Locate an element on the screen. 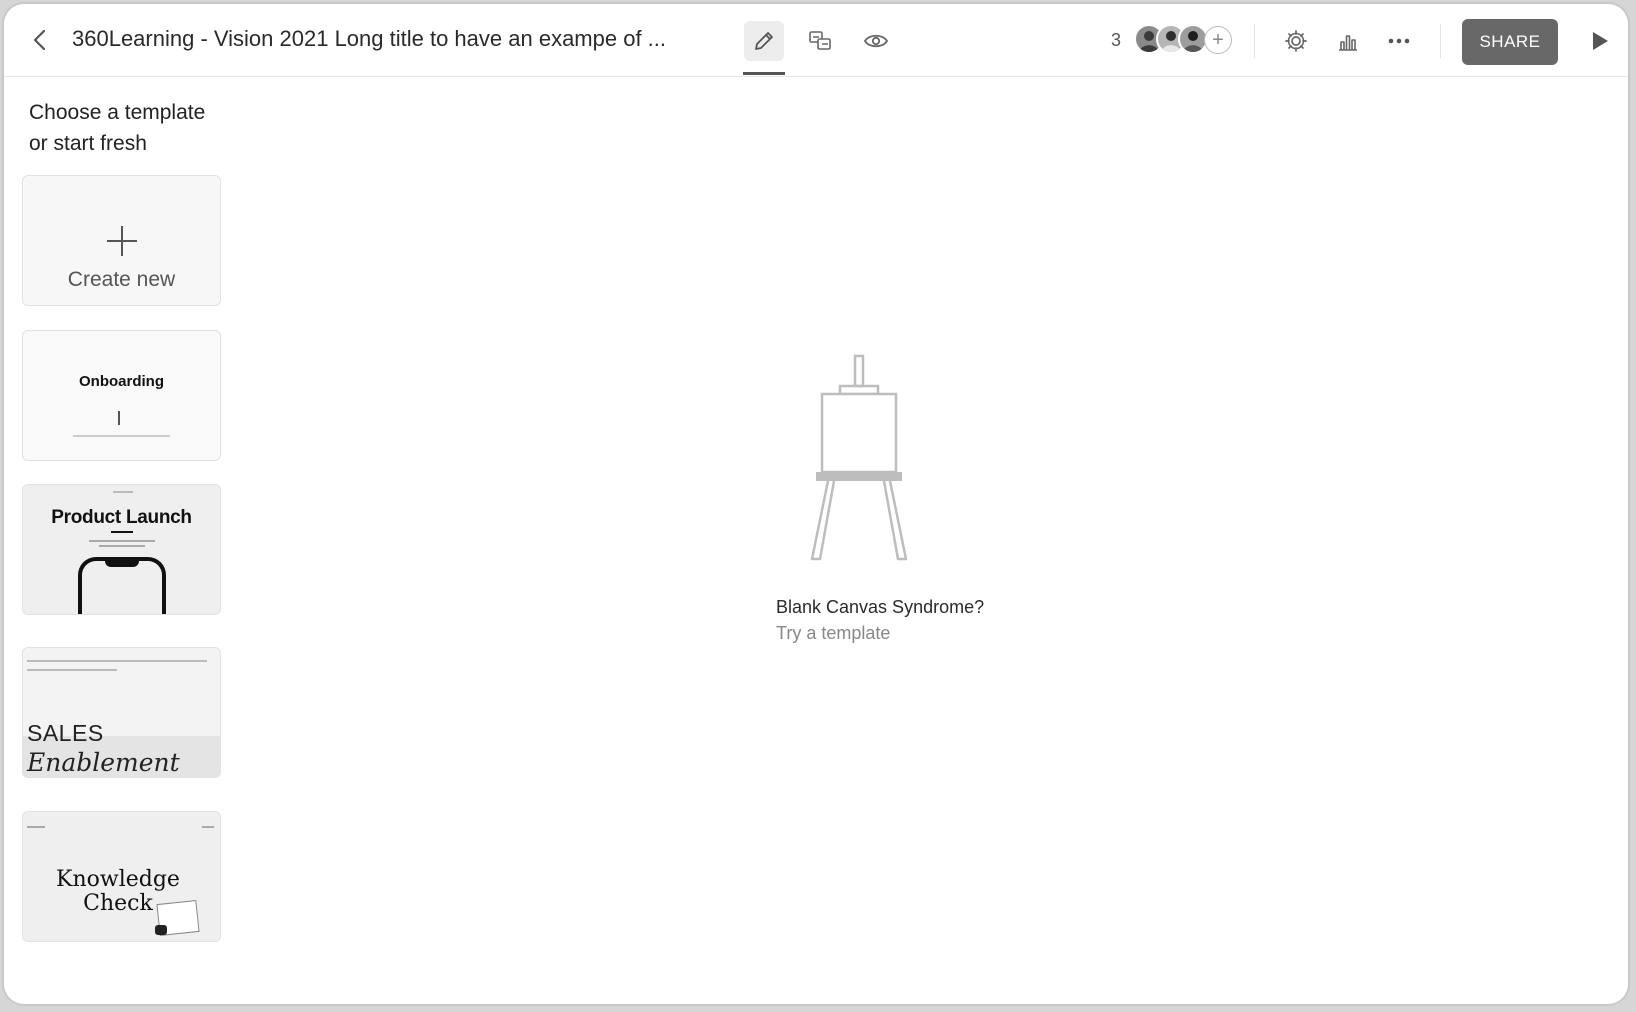  bar-chart-icon is located at coordinates (1348, 43).